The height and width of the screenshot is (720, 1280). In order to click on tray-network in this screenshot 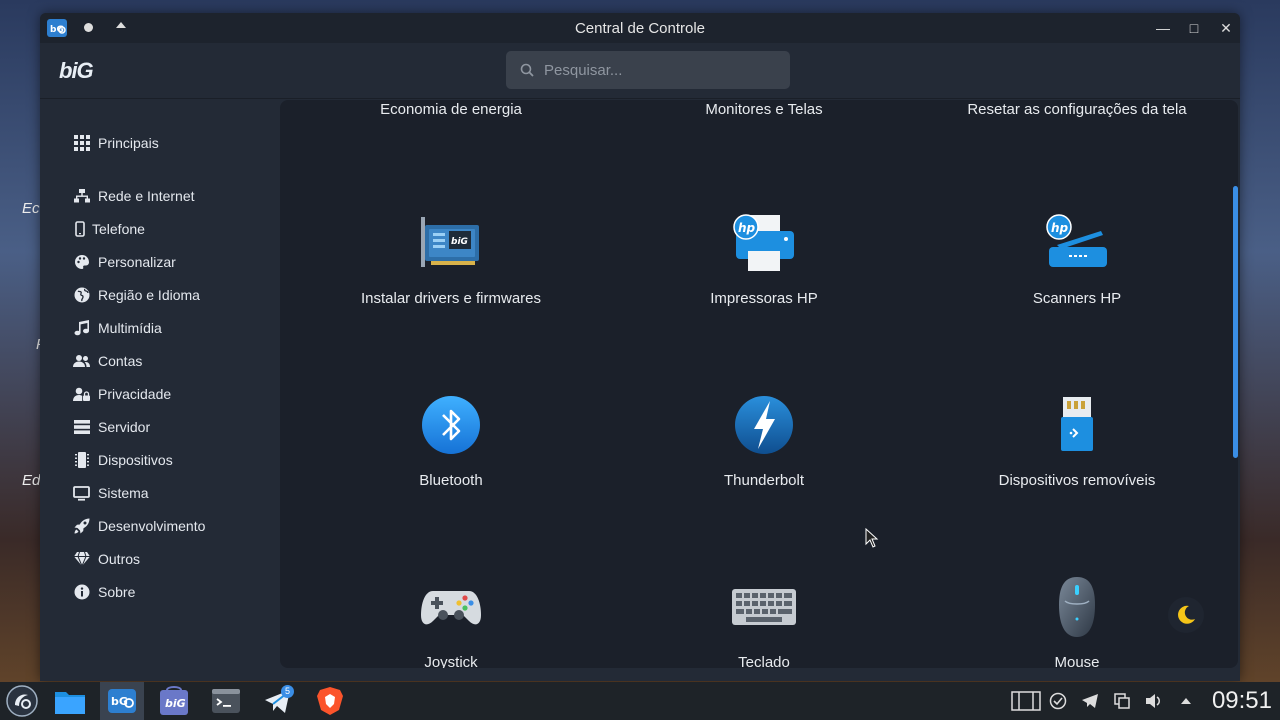, I will do `click(1122, 701)`.